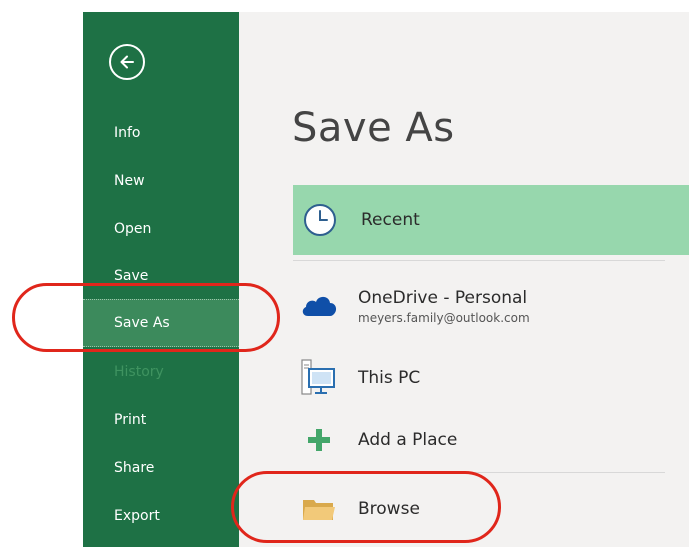  I want to click on nav-label: Info, so click(127, 133).